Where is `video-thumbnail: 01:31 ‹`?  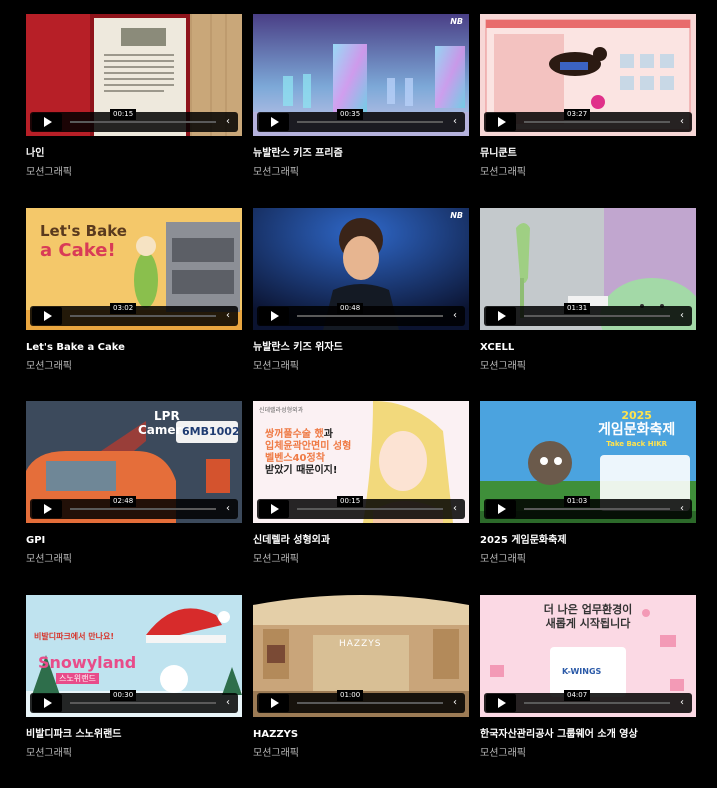 video-thumbnail: 01:31 ‹ is located at coordinates (588, 269).